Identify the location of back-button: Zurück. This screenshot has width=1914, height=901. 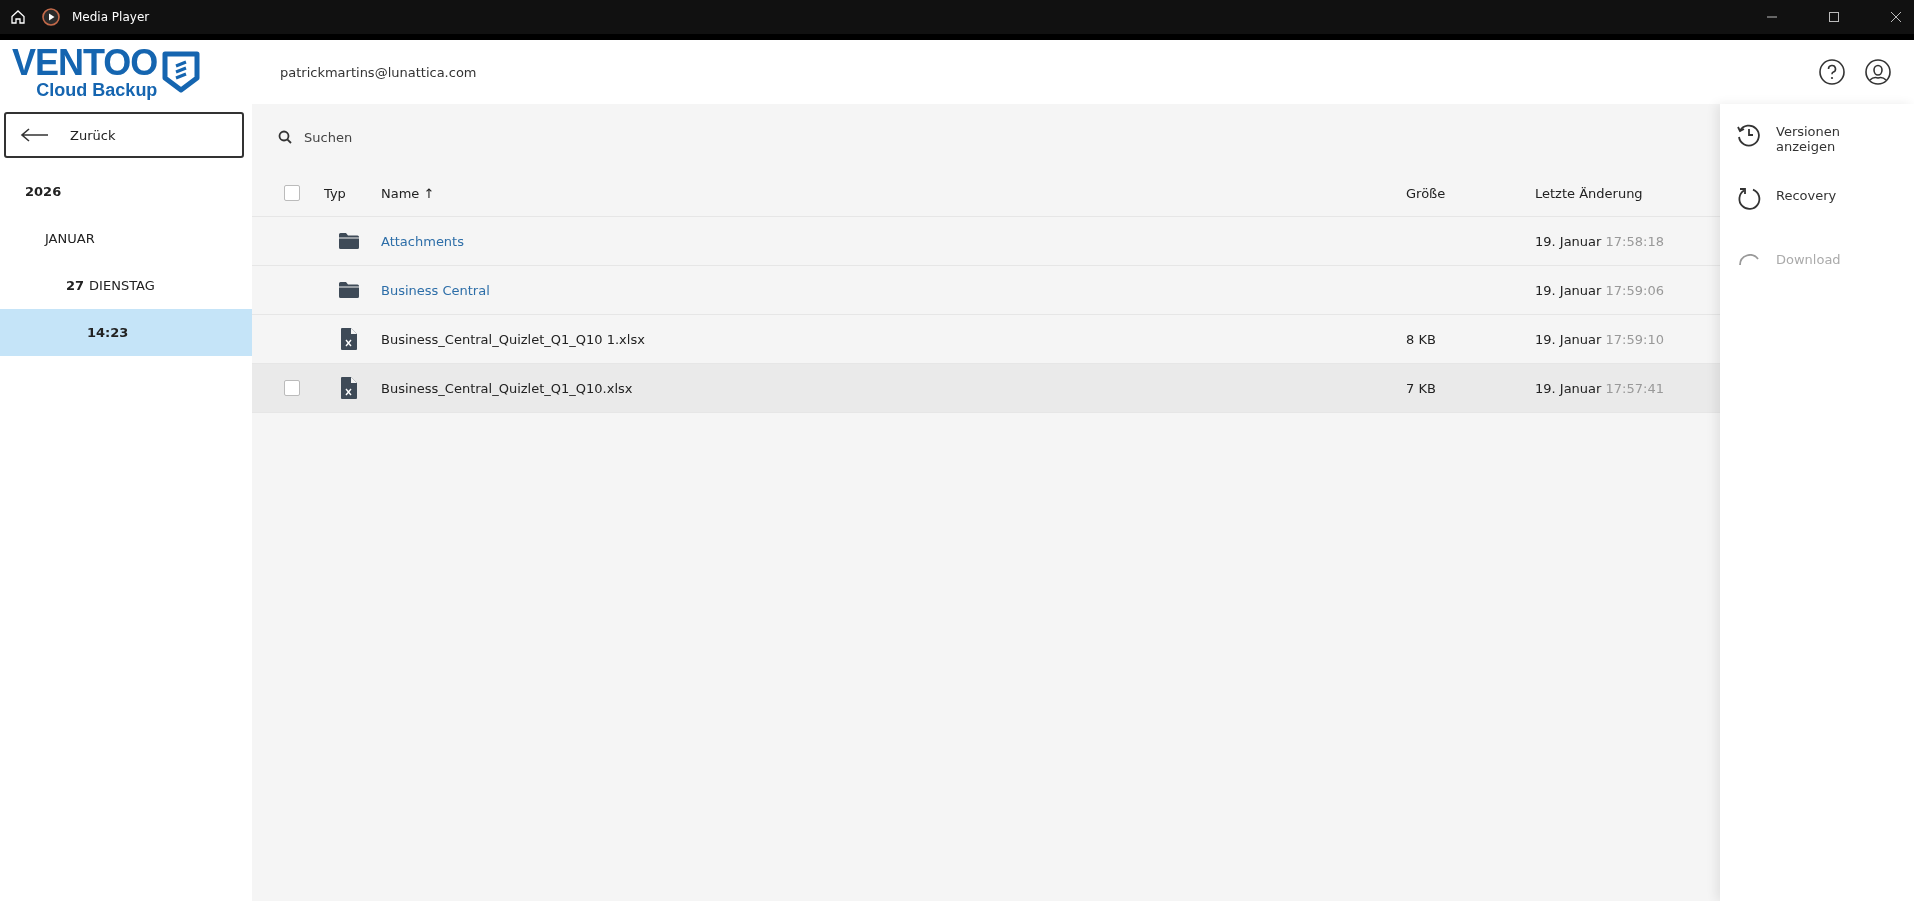
(124, 135).